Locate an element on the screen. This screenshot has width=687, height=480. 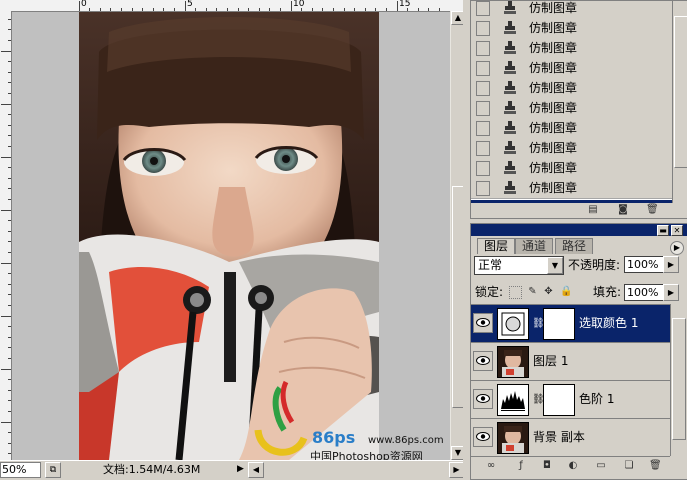
document-size-info: 文档:1.54M/4.63M is located at coordinates (152, 469).